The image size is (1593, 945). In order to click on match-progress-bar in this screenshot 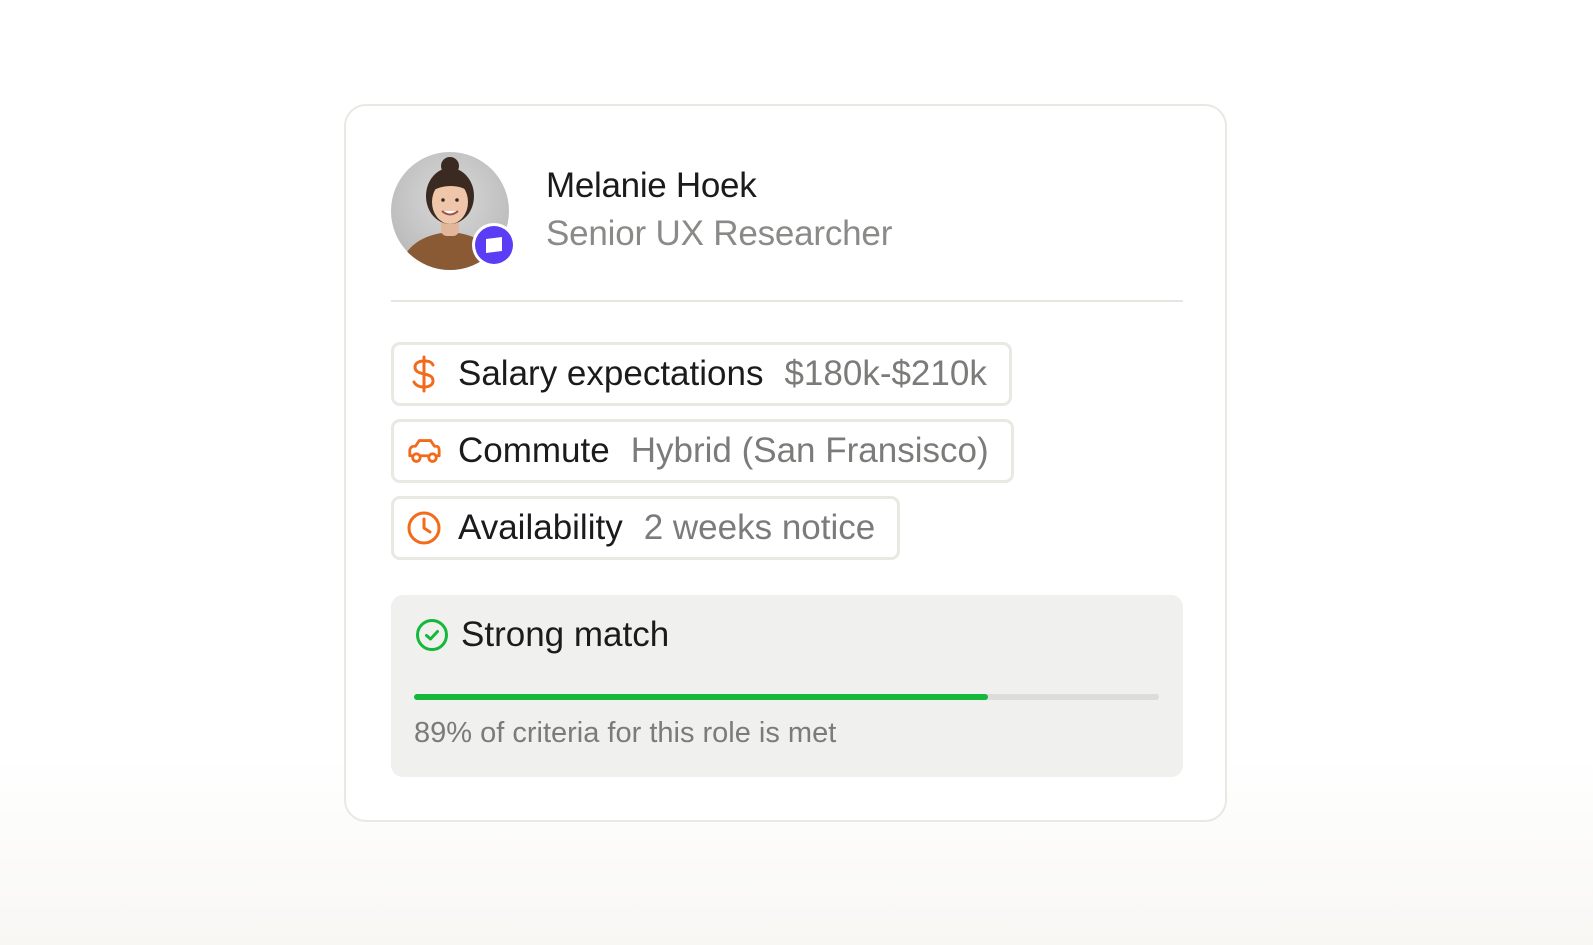, I will do `click(786, 697)`.